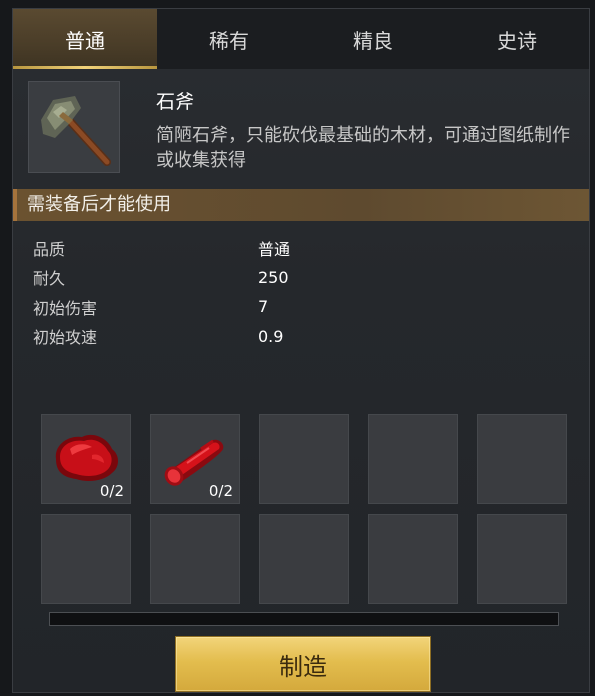 The image size is (595, 696). Describe the element at coordinates (274, 249) in the screenshot. I see `stat-value: 普通` at that location.